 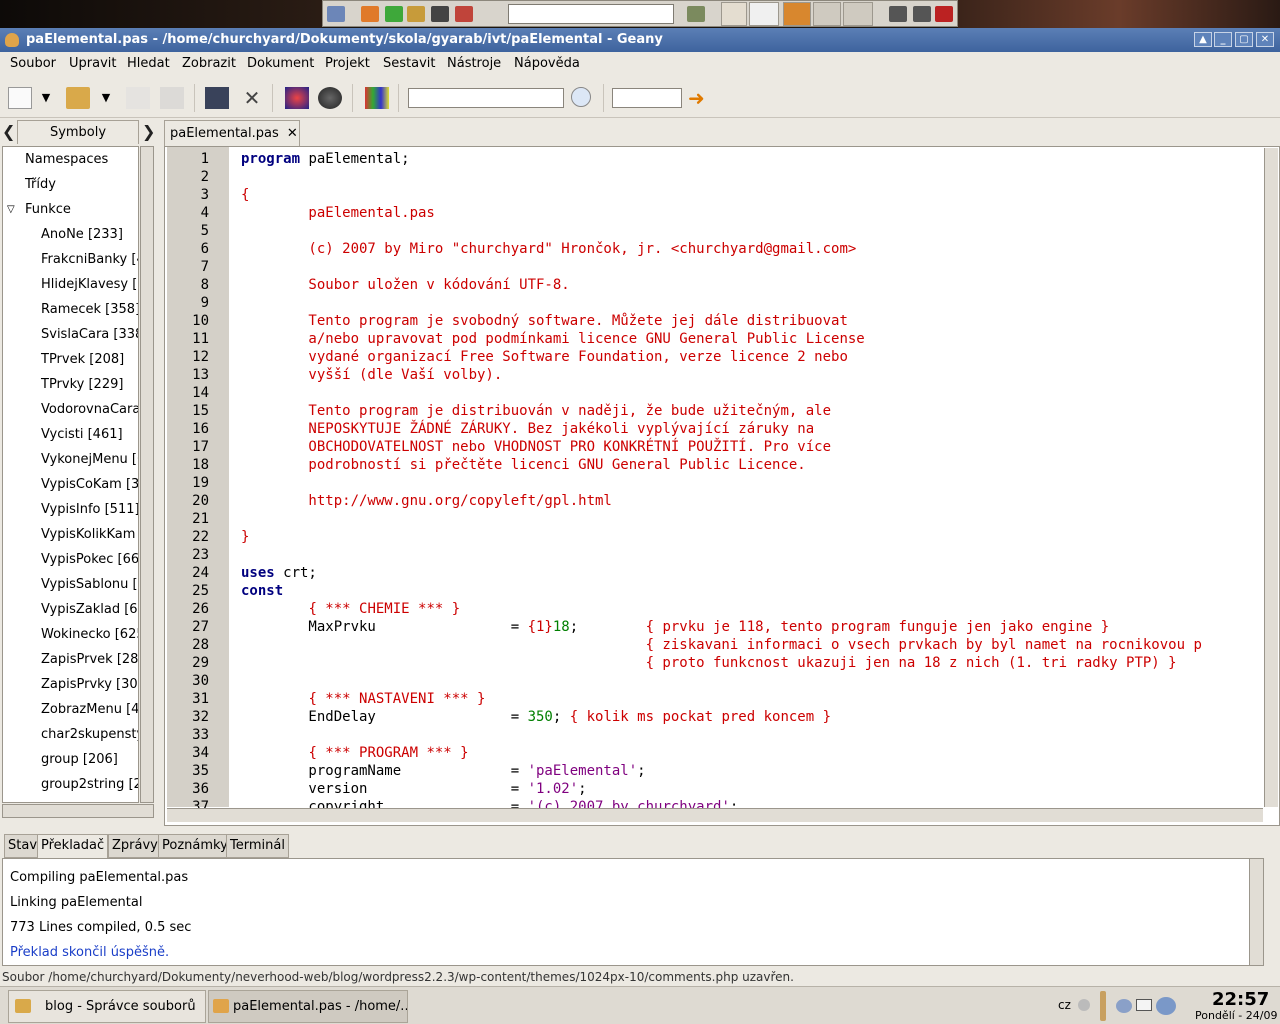 I want to click on symbol-item: ZobrazMenu [4, so click(x=89, y=709).